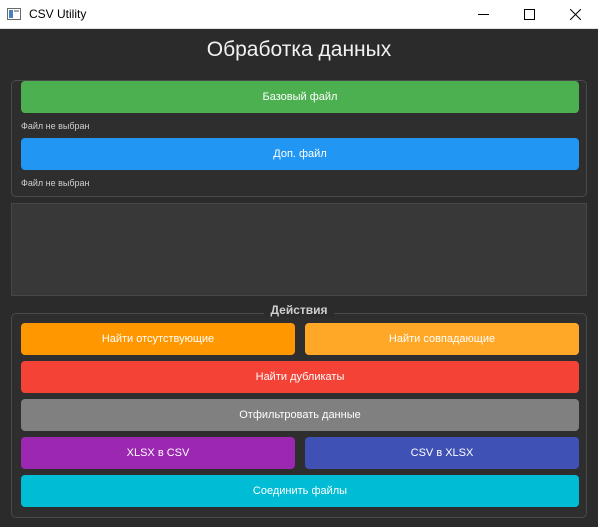 The width and height of the screenshot is (598, 527). Describe the element at coordinates (300, 415) in the screenshot. I see `filter-data-button: Отфильтровать данные` at that location.